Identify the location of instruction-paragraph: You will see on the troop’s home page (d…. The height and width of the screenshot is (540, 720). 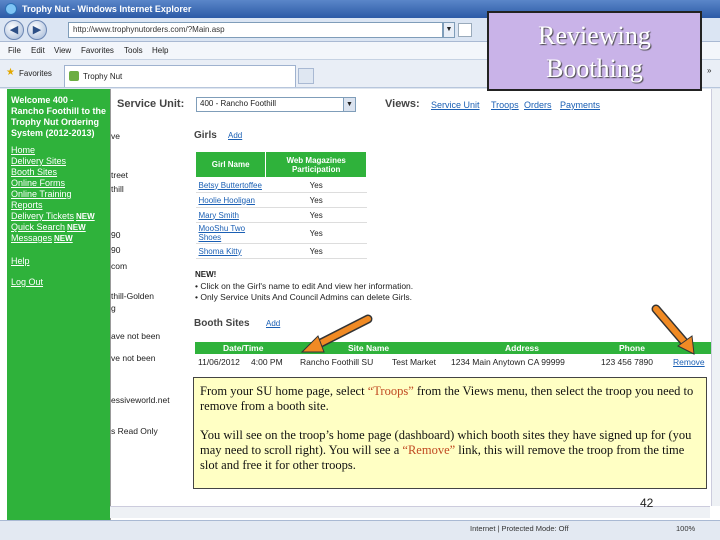
(446, 450).